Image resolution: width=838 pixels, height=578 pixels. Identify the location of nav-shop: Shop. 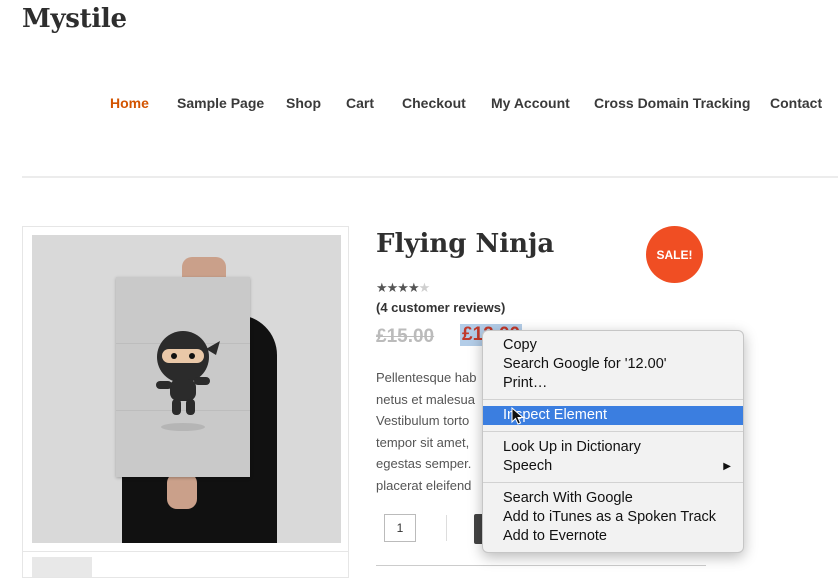
(303, 103).